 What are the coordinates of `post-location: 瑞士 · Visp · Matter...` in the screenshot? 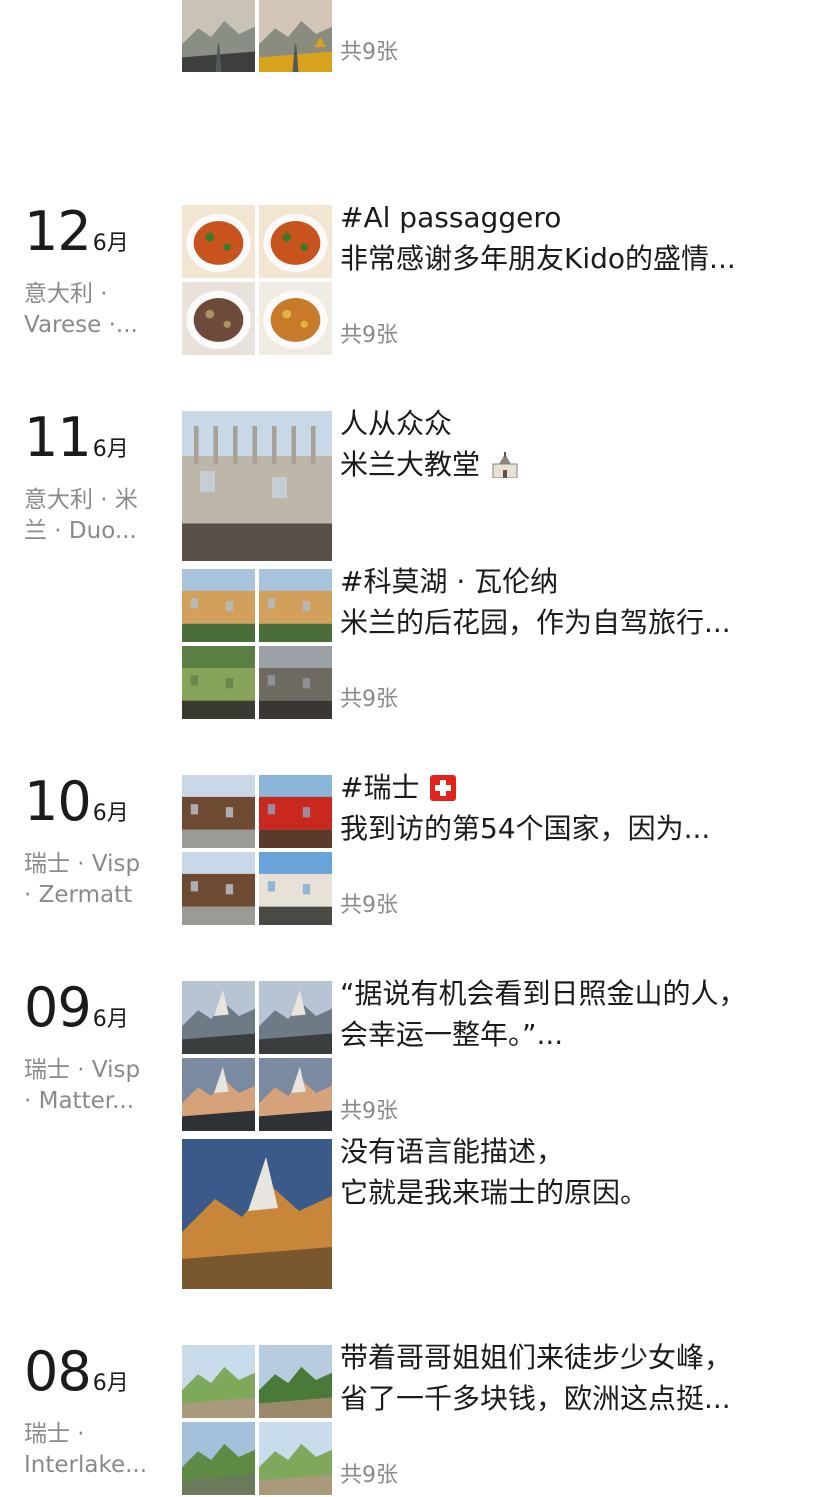 It's located at (93, 1086).